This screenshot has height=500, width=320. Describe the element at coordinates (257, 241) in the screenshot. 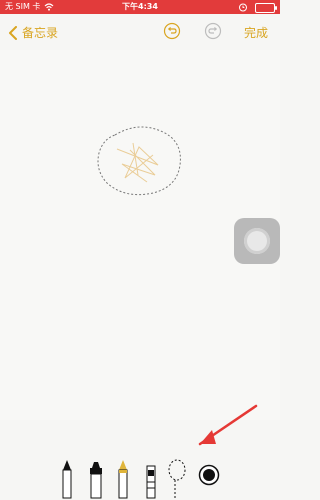

I see `assistive-touch-button` at that location.